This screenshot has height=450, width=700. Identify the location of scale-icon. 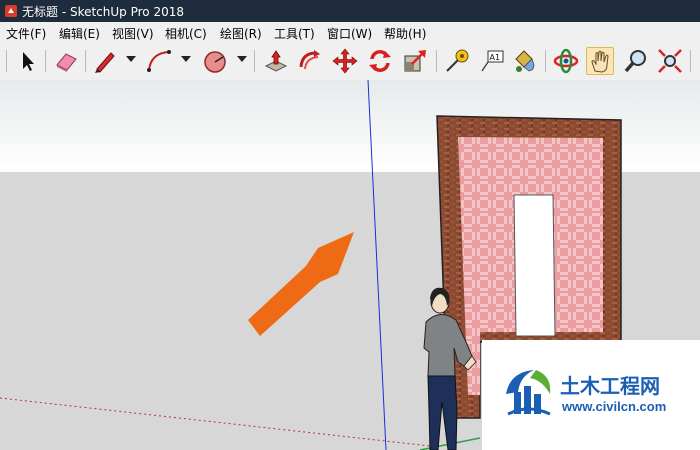
(415, 61).